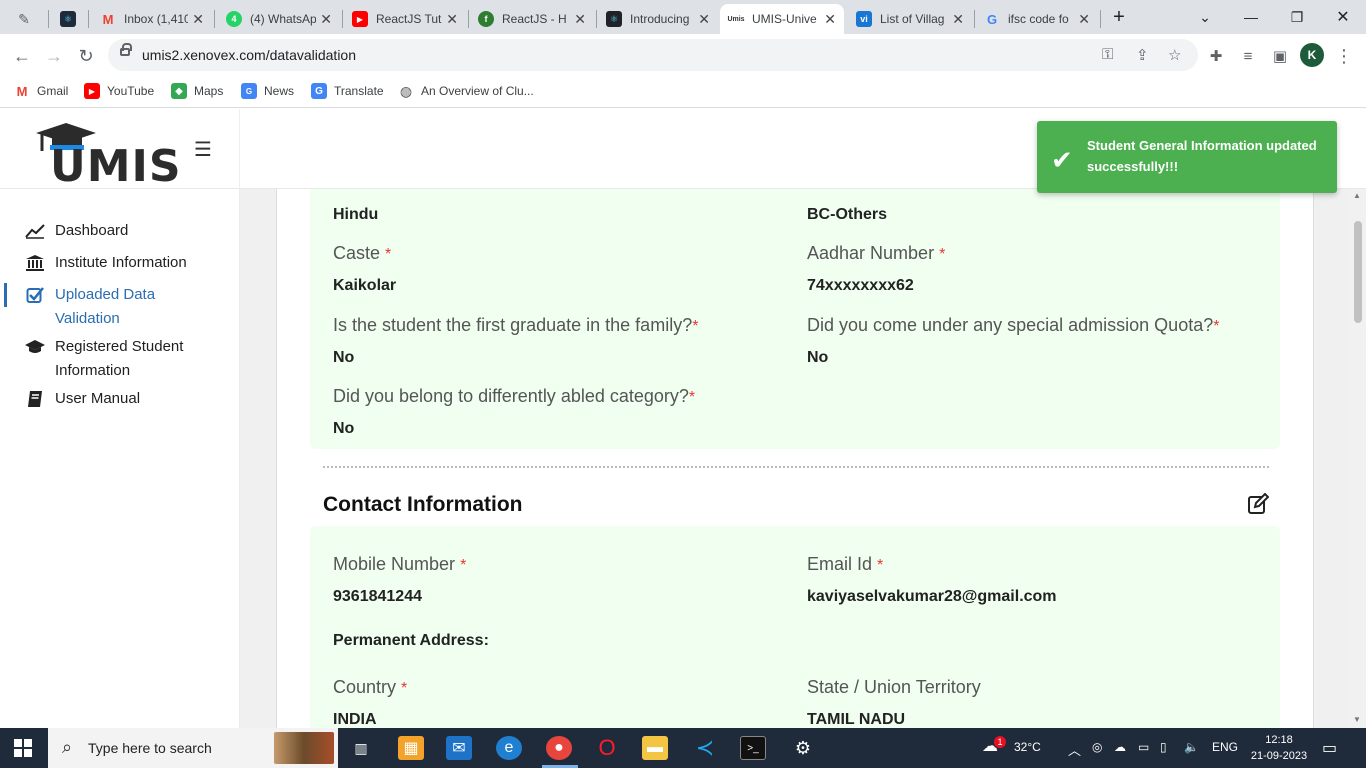 This screenshot has height=768, width=1366. Describe the element at coordinates (22, 56) in the screenshot. I see `back-icon: ←` at that location.